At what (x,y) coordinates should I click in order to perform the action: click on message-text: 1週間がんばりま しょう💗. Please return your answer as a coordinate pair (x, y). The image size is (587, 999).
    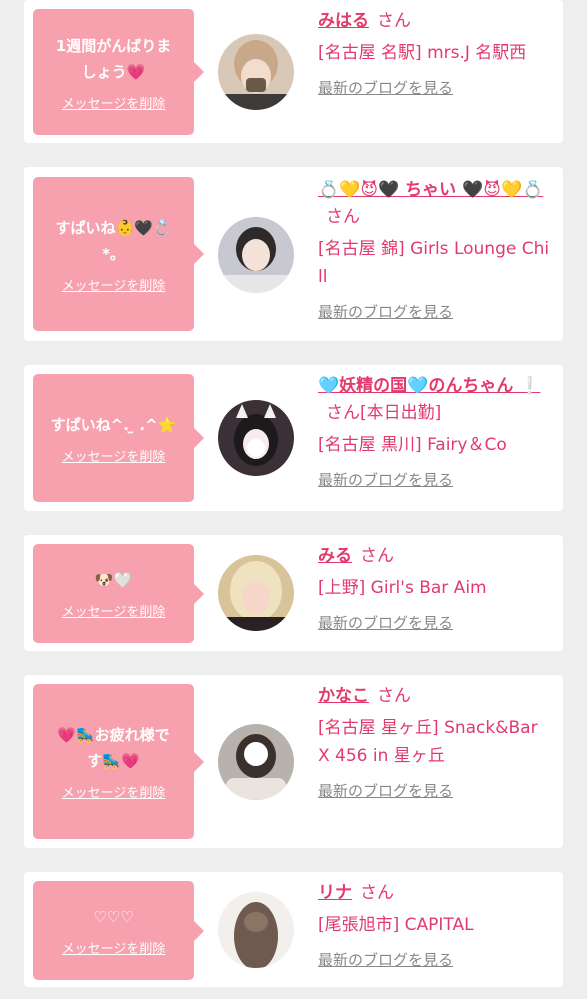
    Looking at the image, I should click on (113, 58).